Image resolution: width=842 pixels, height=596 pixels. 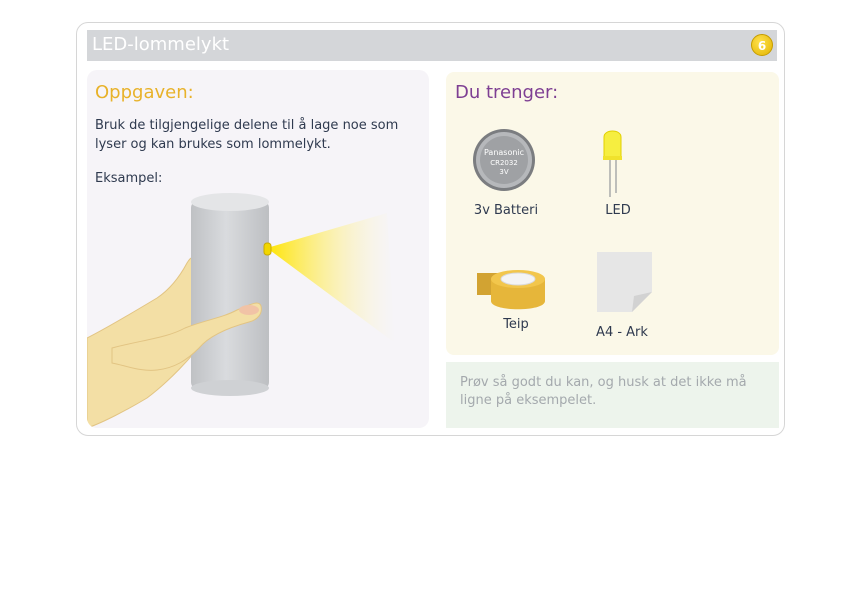 What do you see at coordinates (624, 282) in the screenshot?
I see `paper-sheet-icon` at bounding box center [624, 282].